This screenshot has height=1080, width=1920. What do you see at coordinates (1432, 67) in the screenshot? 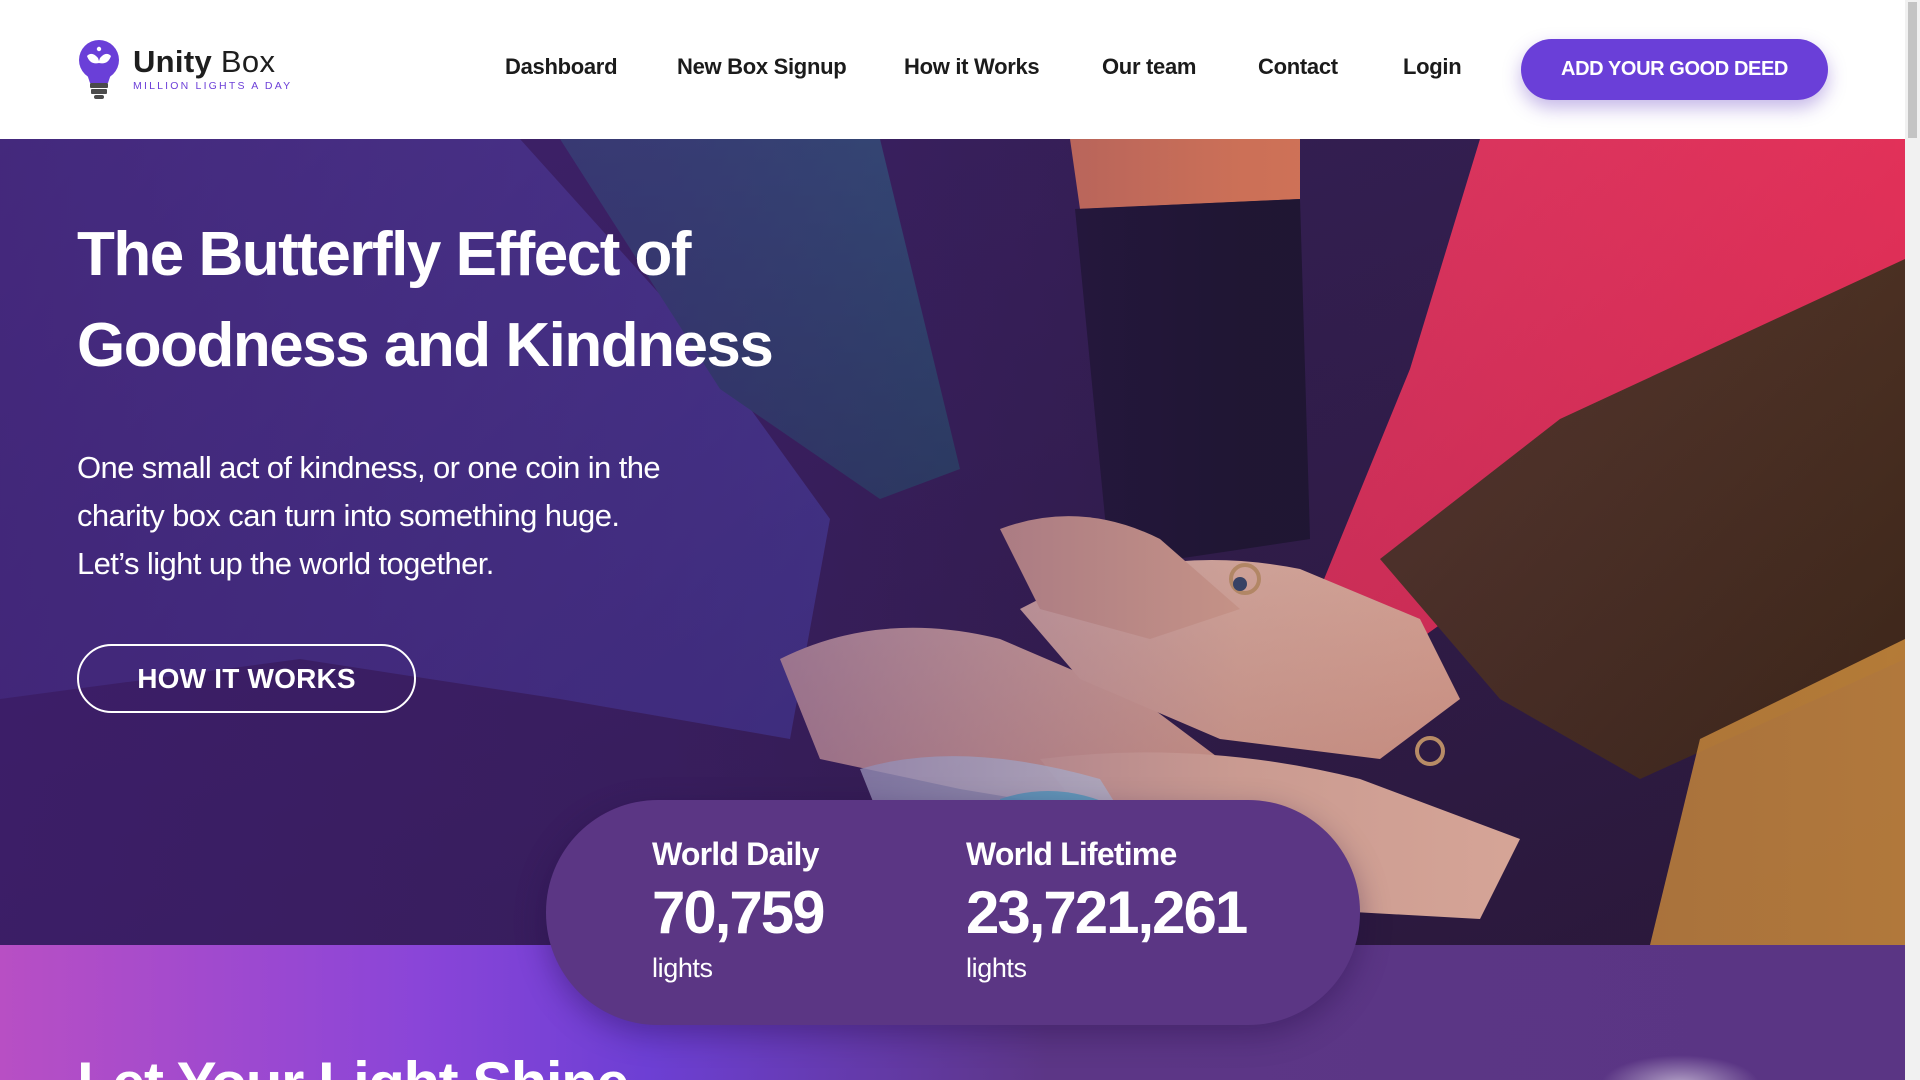
I see `nav-login: Login` at bounding box center [1432, 67].